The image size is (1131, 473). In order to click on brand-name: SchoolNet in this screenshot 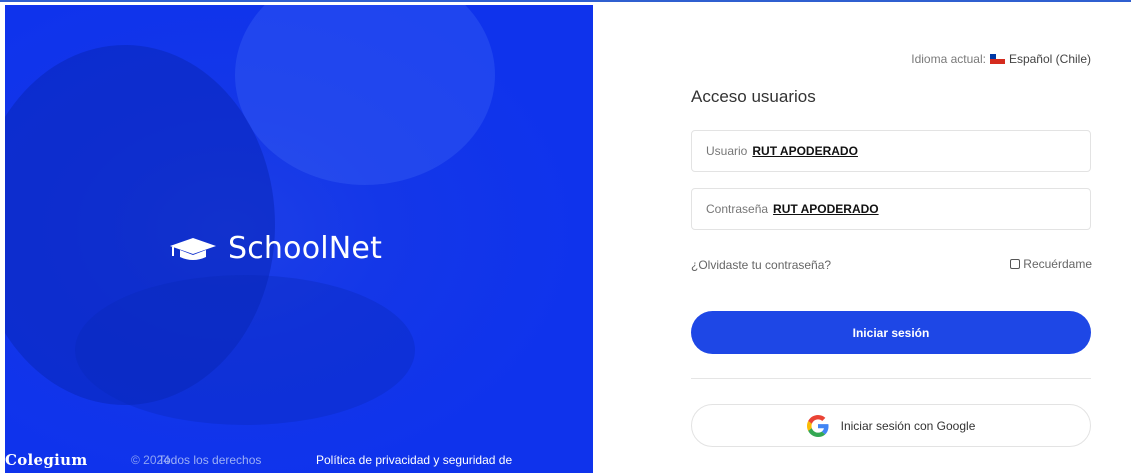, I will do `click(305, 248)`.